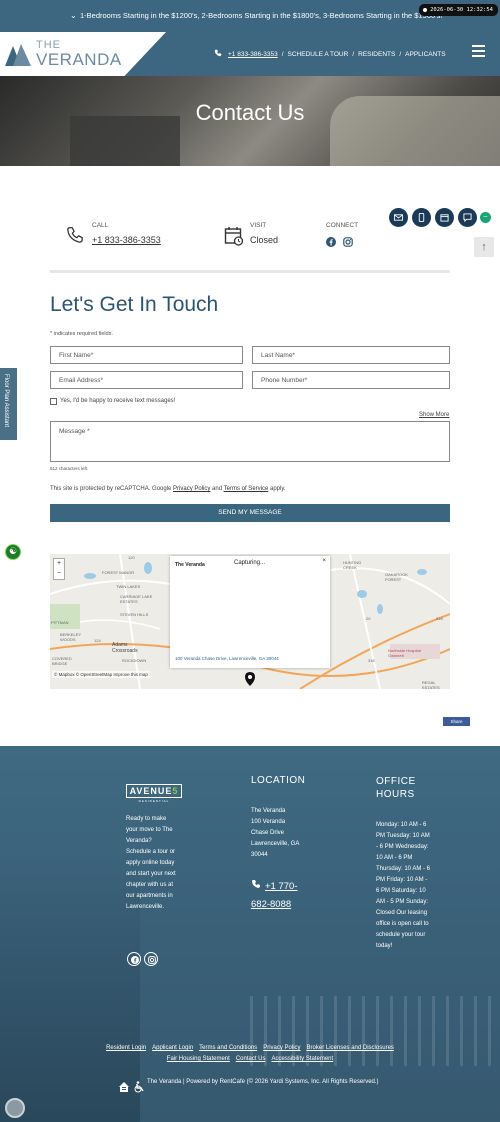 The width and height of the screenshot is (500, 1122). Describe the element at coordinates (396, 781) in the screenshot. I see `hours-heading-line: OFFICE` at that location.